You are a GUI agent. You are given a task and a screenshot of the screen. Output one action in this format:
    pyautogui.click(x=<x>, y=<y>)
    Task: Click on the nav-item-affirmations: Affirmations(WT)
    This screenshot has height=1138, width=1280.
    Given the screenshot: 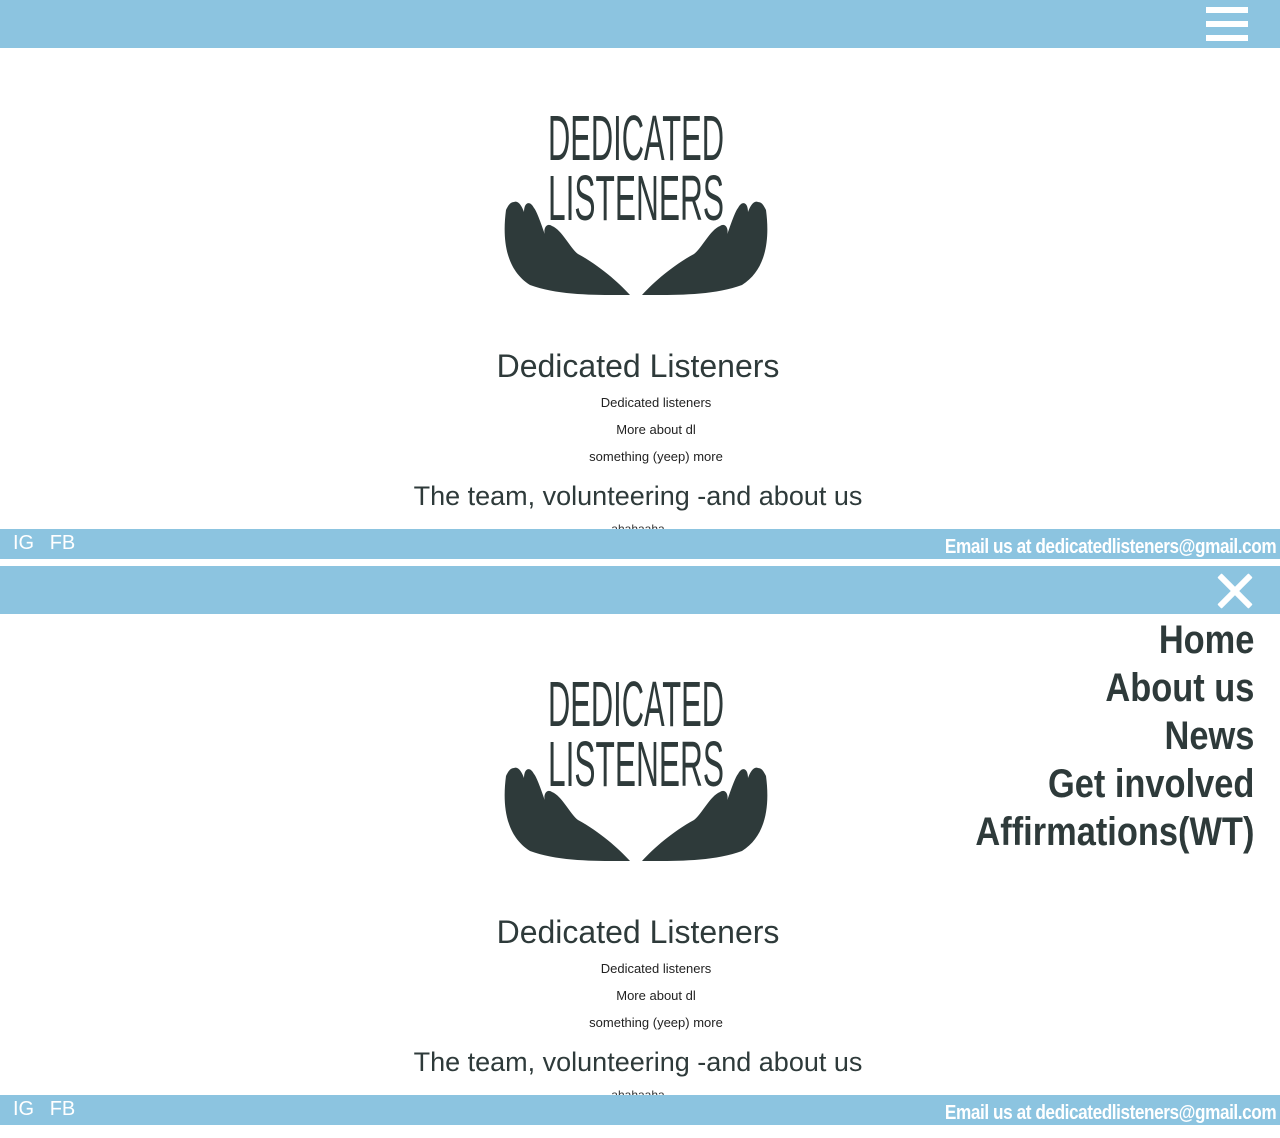 What is the action you would take?
    pyautogui.click(x=1114, y=832)
    